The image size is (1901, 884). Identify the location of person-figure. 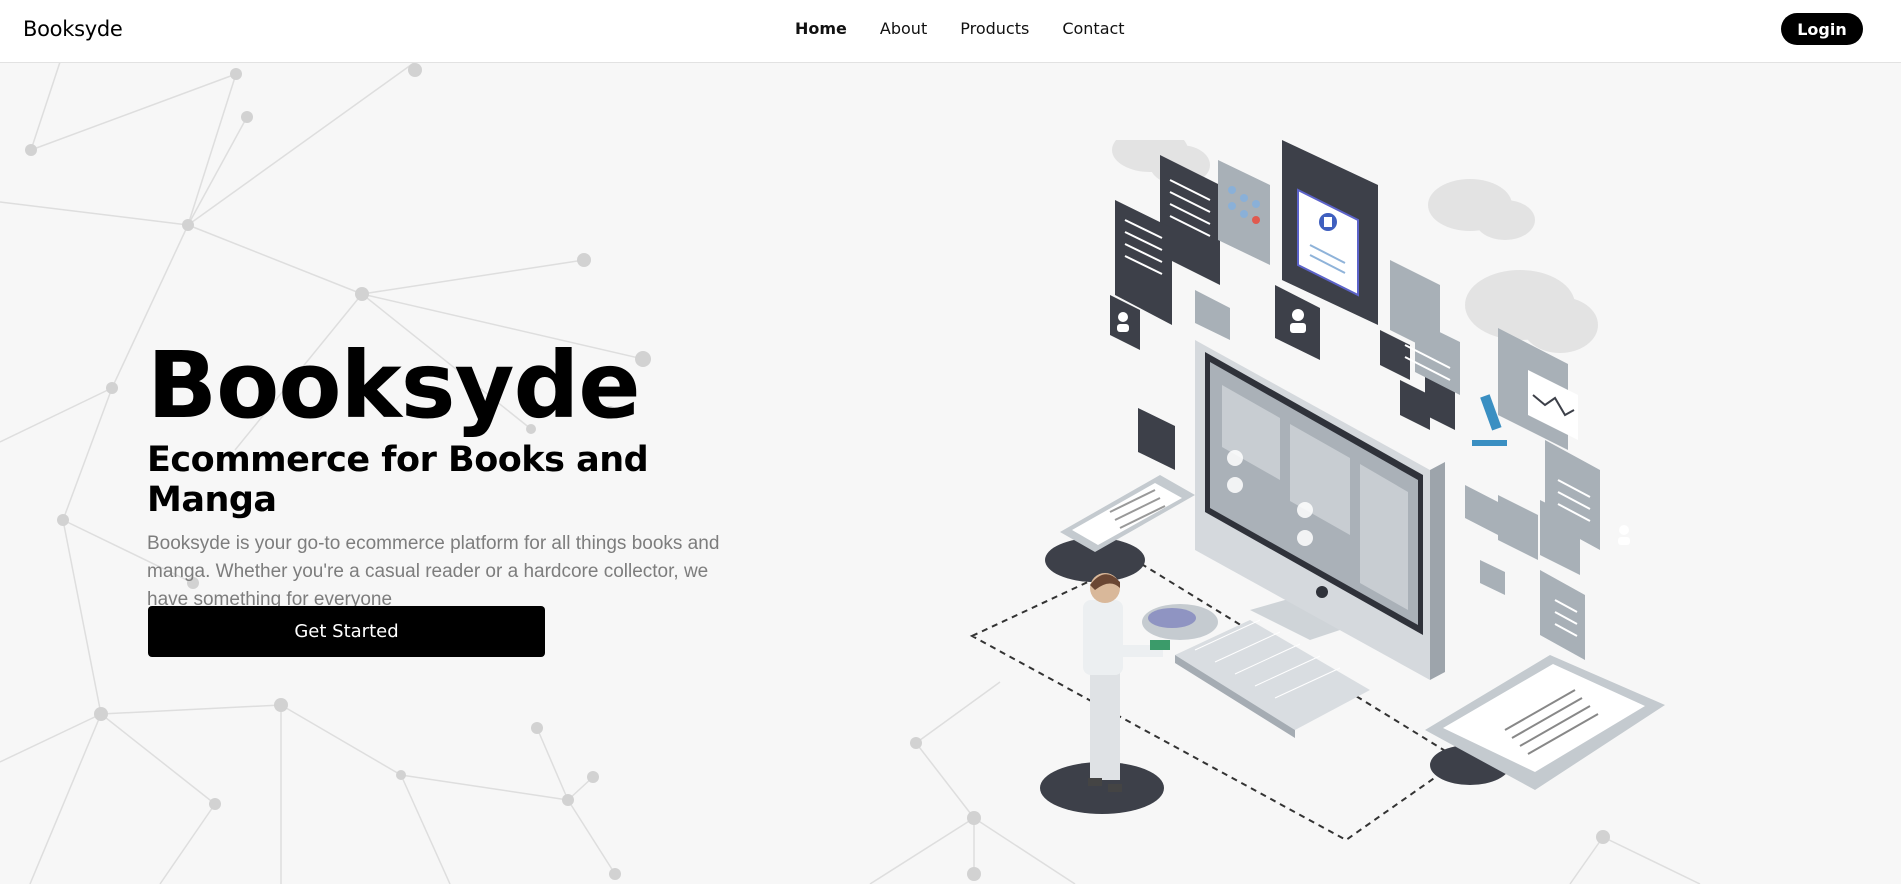
(1105, 693).